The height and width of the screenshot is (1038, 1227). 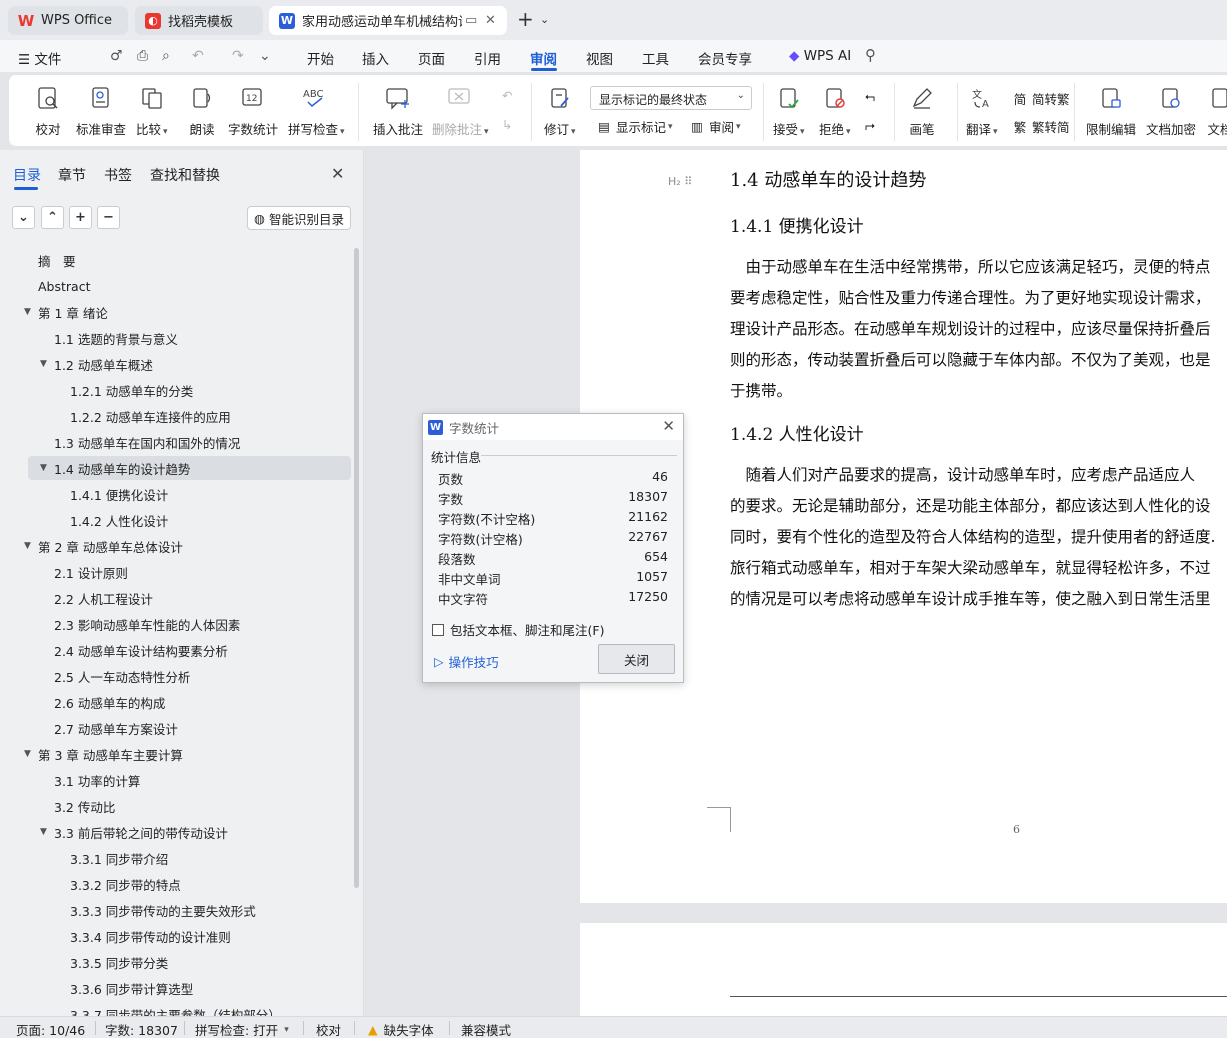 What do you see at coordinates (185, 175) in the screenshot?
I see `tab-find-replace: 查找和替换` at bounding box center [185, 175].